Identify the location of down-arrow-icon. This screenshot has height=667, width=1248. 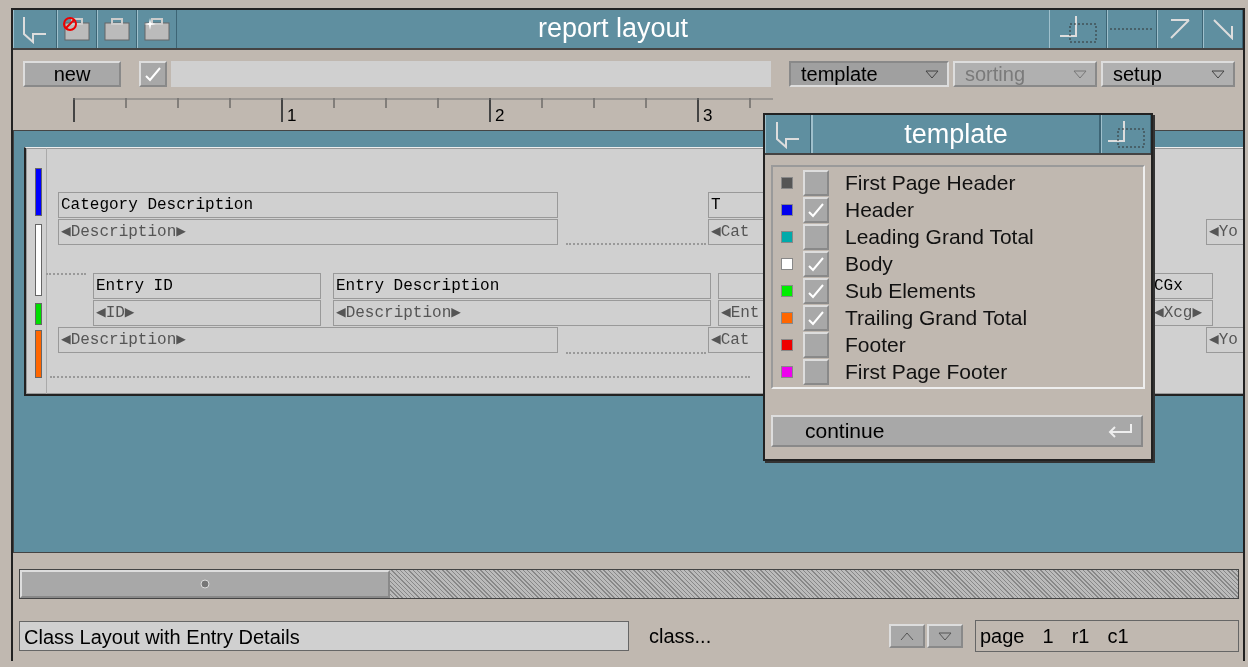
(945, 636).